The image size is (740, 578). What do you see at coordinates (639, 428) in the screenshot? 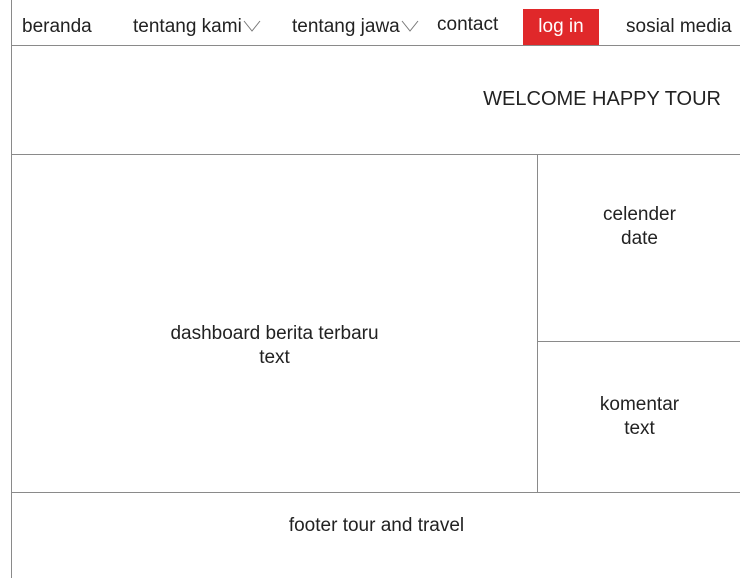
I see `comment-subtext: text` at bounding box center [639, 428].